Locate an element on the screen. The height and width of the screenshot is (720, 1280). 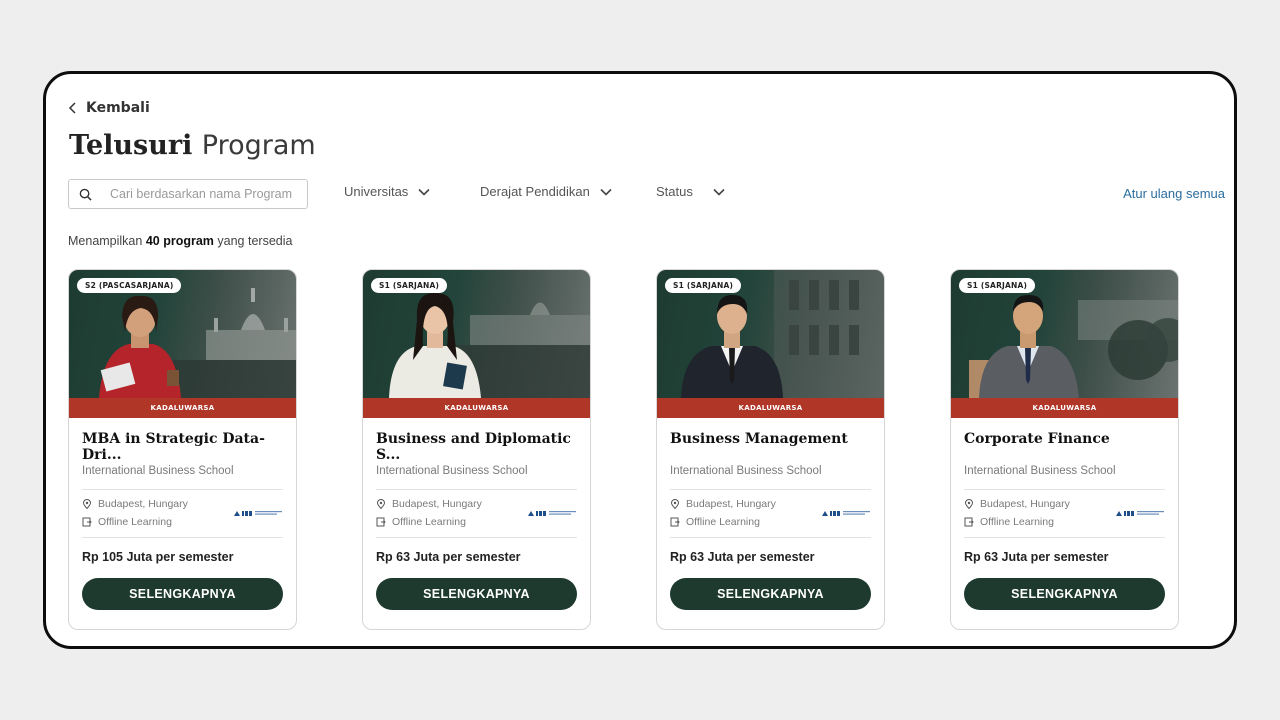
search-box is located at coordinates (188, 194).